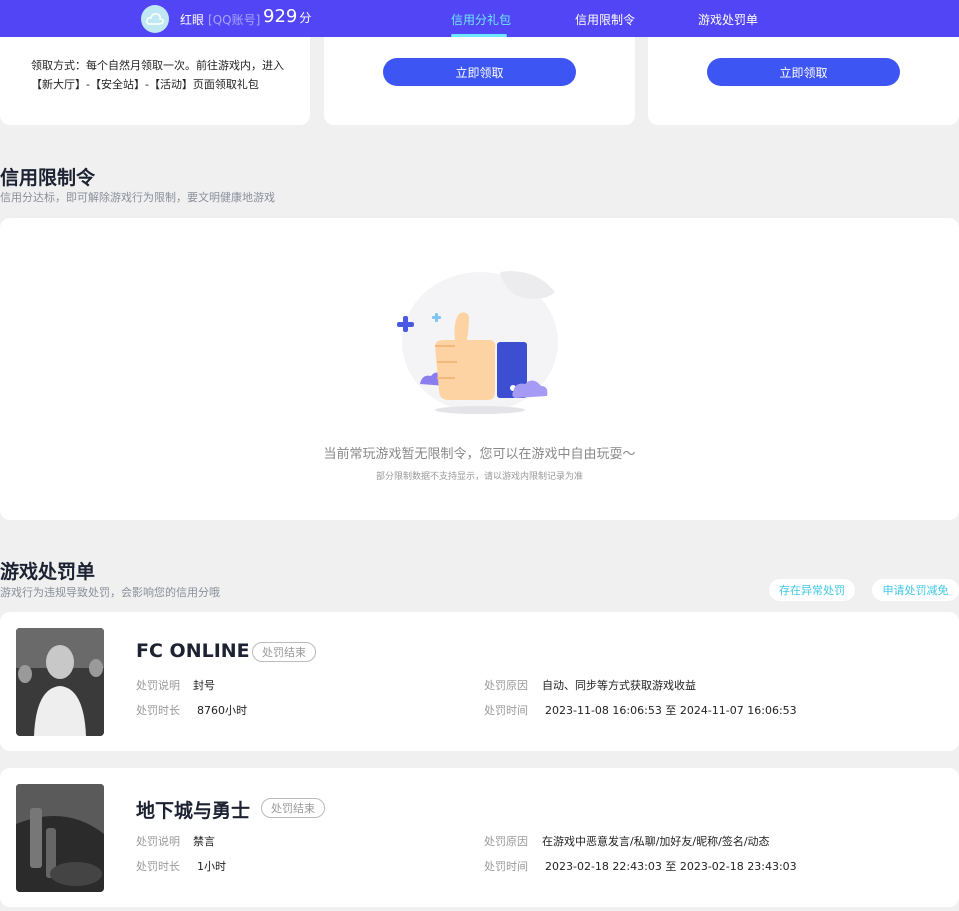 This screenshot has height=911, width=959. Describe the element at coordinates (619, 685) in the screenshot. I see `penalty-reason-value: 自动、同步等方式获取游戏收益` at that location.